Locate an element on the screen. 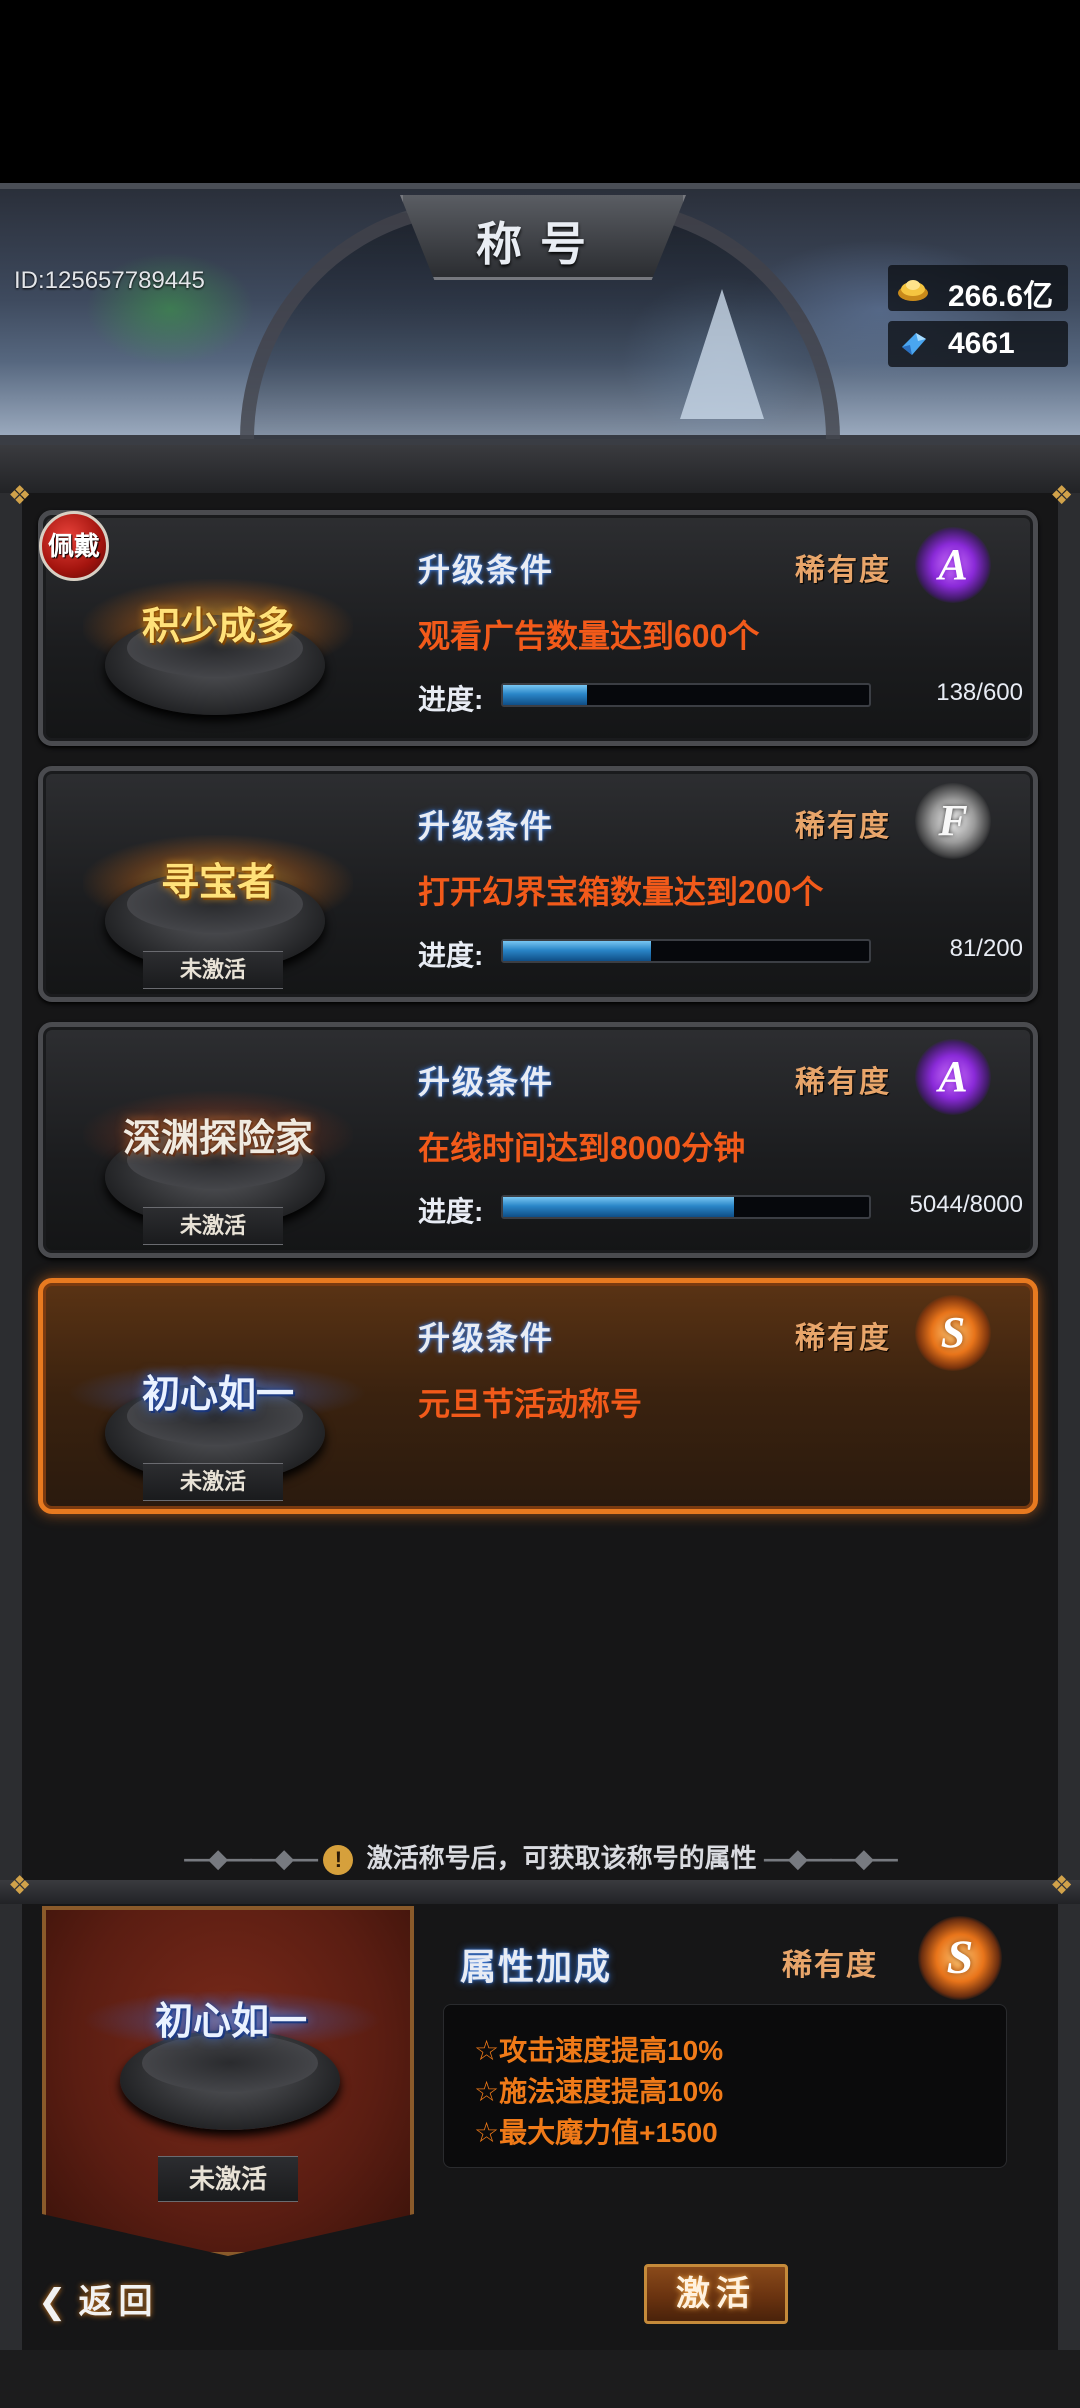 This screenshot has width=1080, height=2408. banner-tree-art is located at coordinates (722, 354).